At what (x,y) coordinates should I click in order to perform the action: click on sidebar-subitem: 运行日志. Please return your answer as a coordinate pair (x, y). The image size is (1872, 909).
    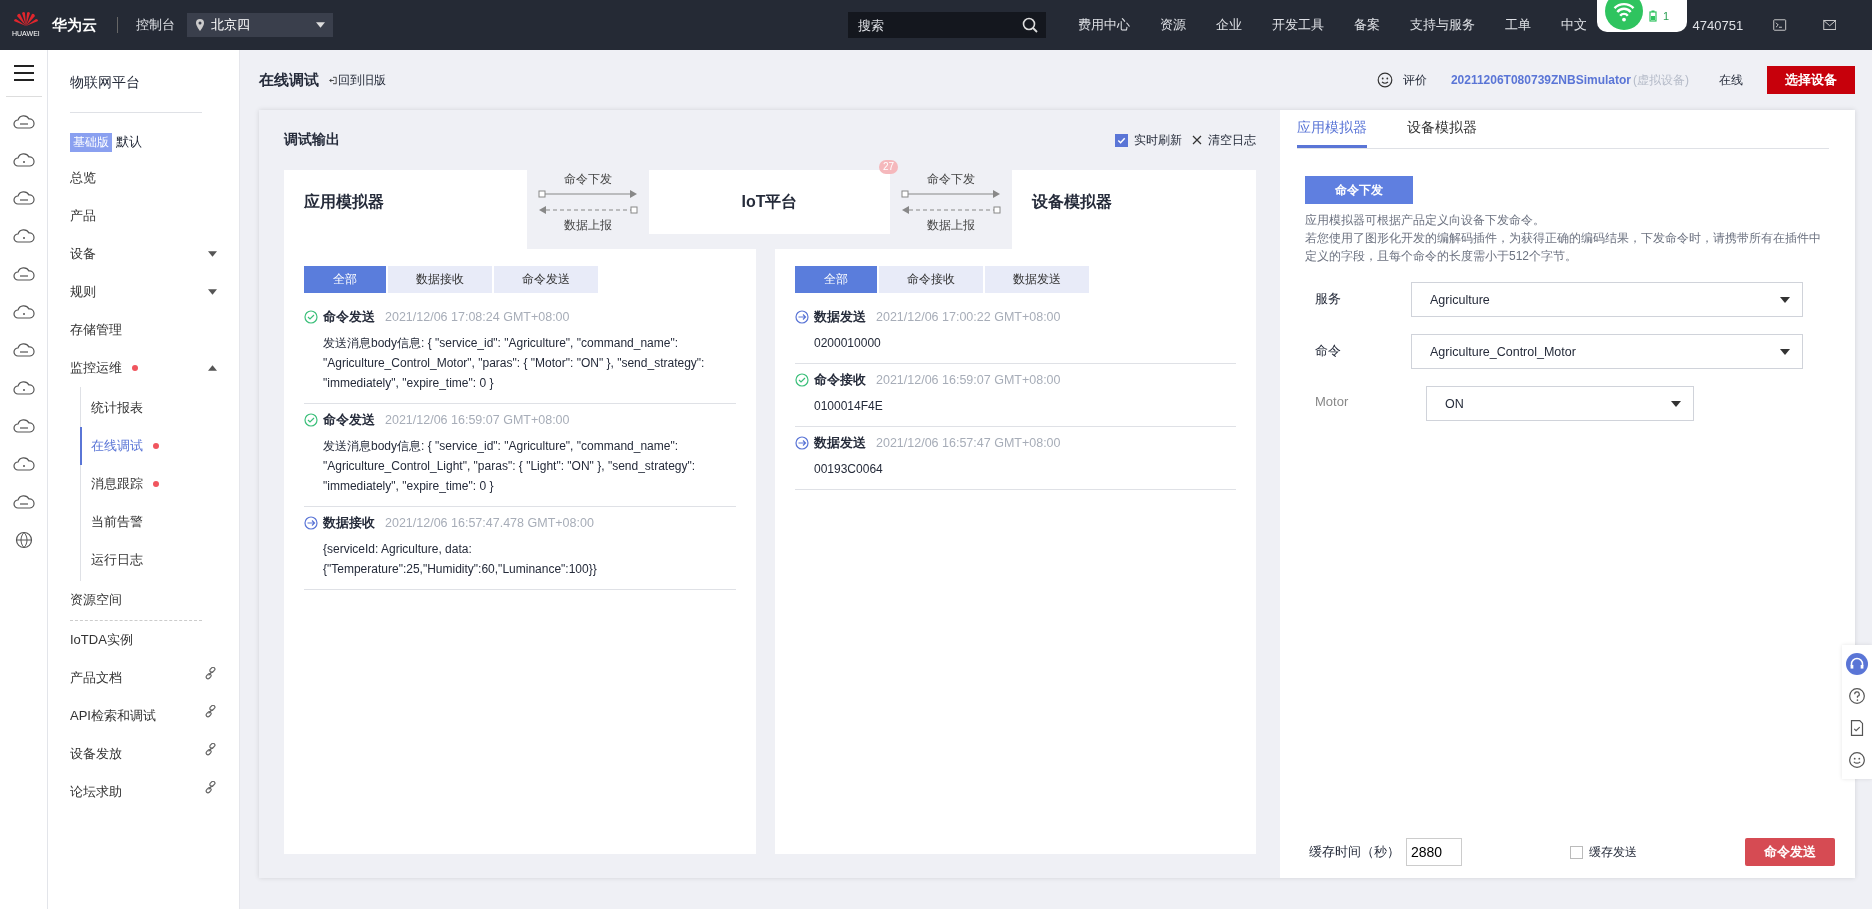
    Looking at the image, I should click on (148, 560).